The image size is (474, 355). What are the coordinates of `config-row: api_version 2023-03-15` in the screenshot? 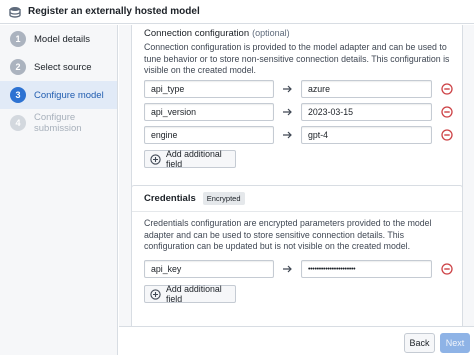 It's located at (302, 112).